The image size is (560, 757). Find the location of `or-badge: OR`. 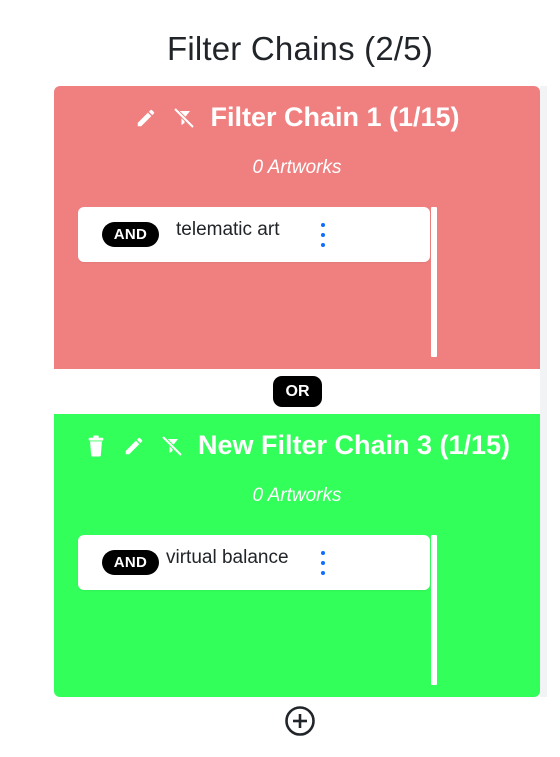

or-badge: OR is located at coordinates (297, 391).